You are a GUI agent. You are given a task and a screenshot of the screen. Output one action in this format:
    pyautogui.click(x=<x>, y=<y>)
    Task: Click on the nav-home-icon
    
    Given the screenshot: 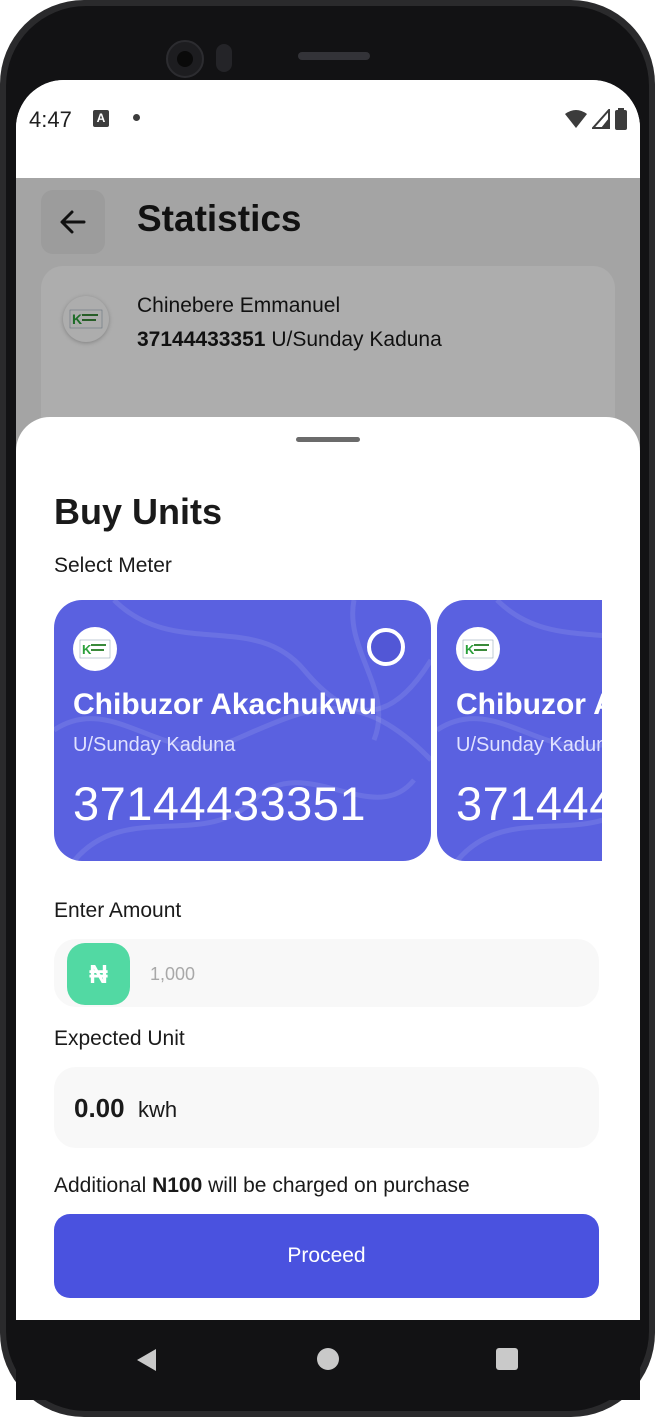 What is the action you would take?
    pyautogui.click(x=328, y=1359)
    